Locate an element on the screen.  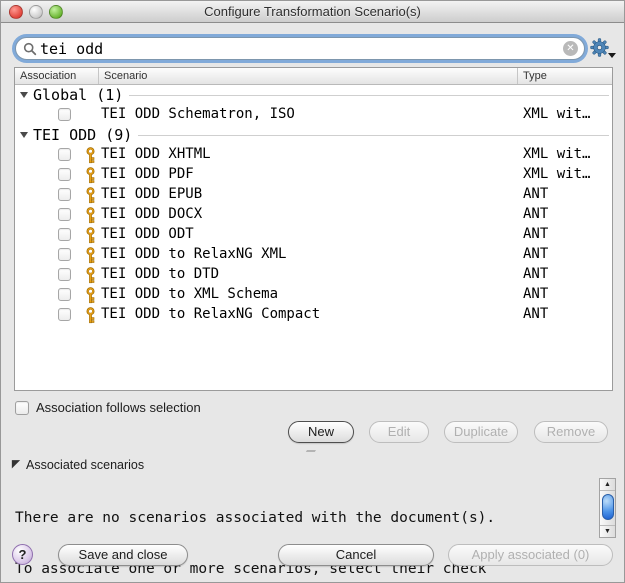
message-scrollbar: ▲ ▼ is located at coordinates (607, 508).